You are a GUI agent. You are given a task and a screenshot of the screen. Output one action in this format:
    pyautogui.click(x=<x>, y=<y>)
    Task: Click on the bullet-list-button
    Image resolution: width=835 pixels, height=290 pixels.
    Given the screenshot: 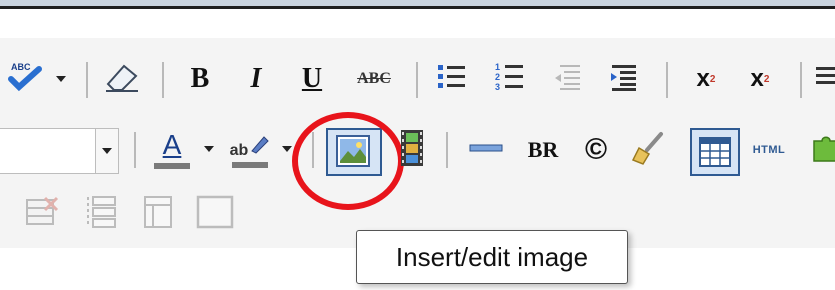 What is the action you would take?
    pyautogui.click(x=452, y=79)
    